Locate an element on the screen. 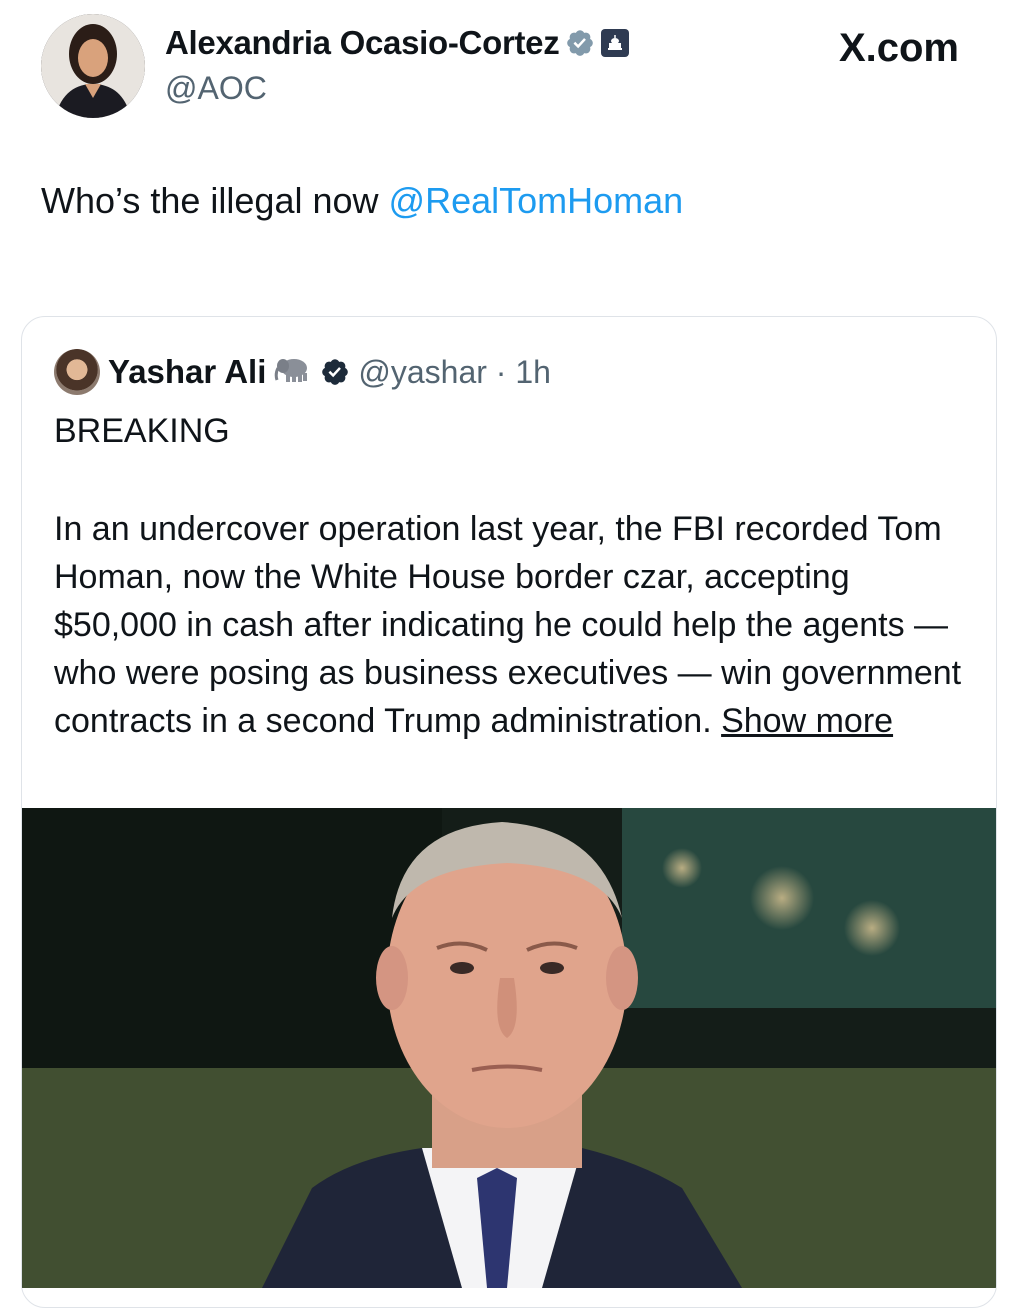 Image resolution: width=1017 pixels, height=1308 pixels. quoted-display-name: Yashar Ali is located at coordinates (187, 372).